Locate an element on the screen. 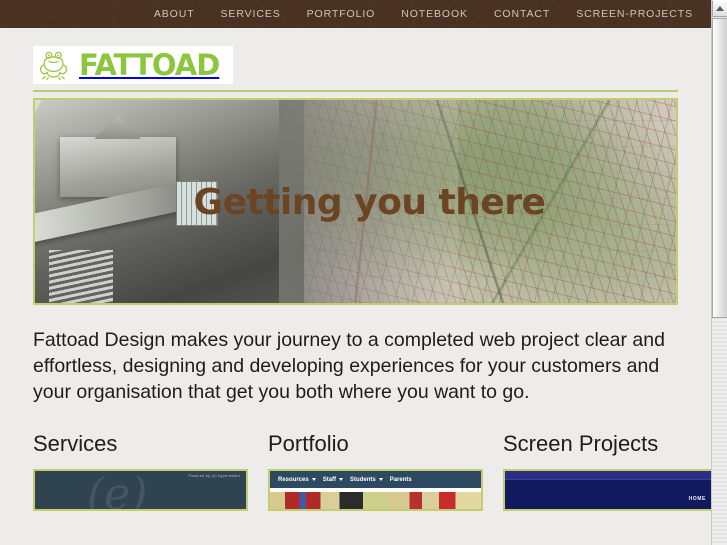 This screenshot has height=545, width=727. thumb-nav-staff-label: Staff is located at coordinates (329, 479).